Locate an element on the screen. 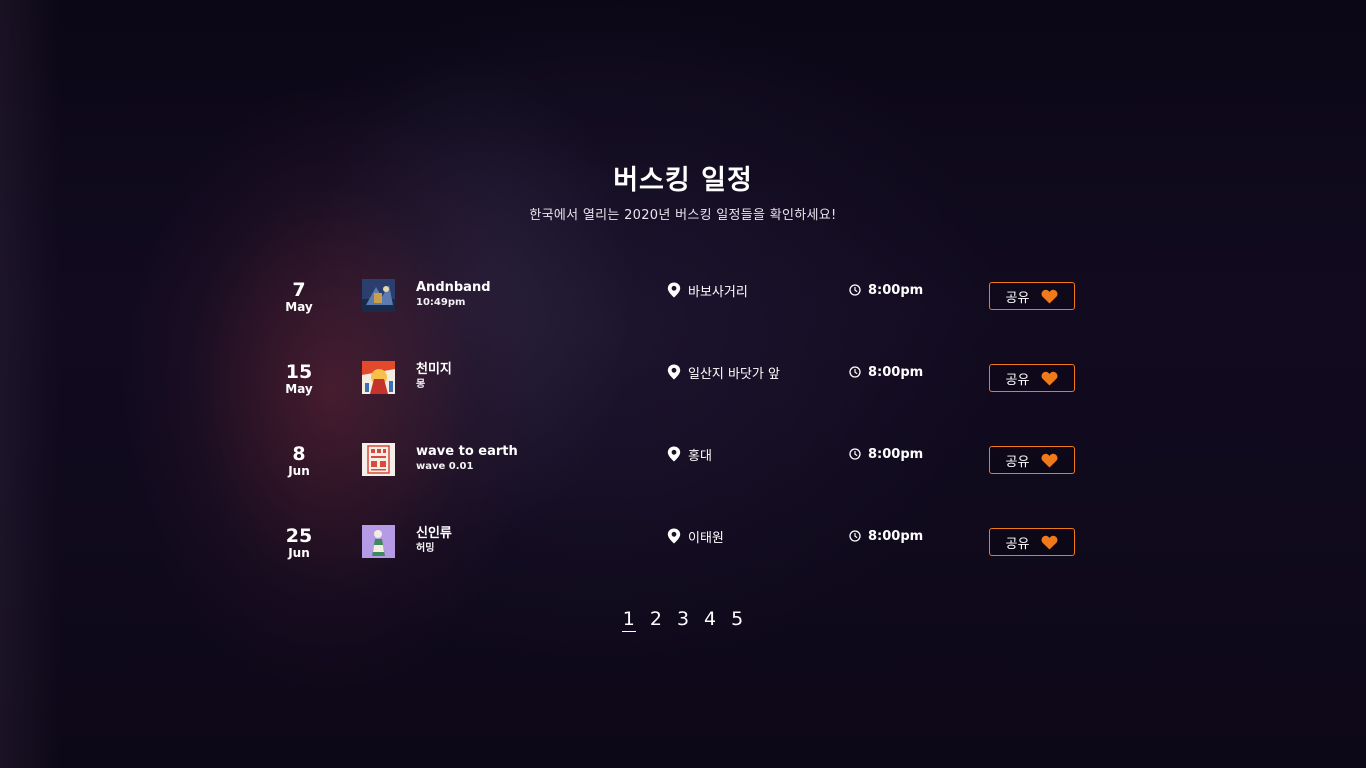 This screenshot has width=1366, height=768. song-title: 몽 is located at coordinates (421, 384).